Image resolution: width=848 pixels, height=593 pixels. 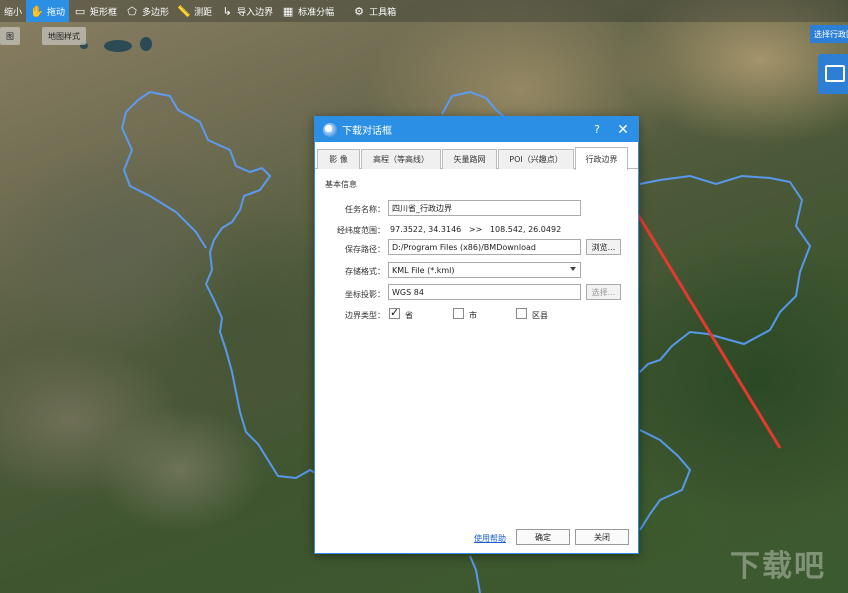 I want to click on tool-measure: 📏 测距, so click(x=194, y=11).